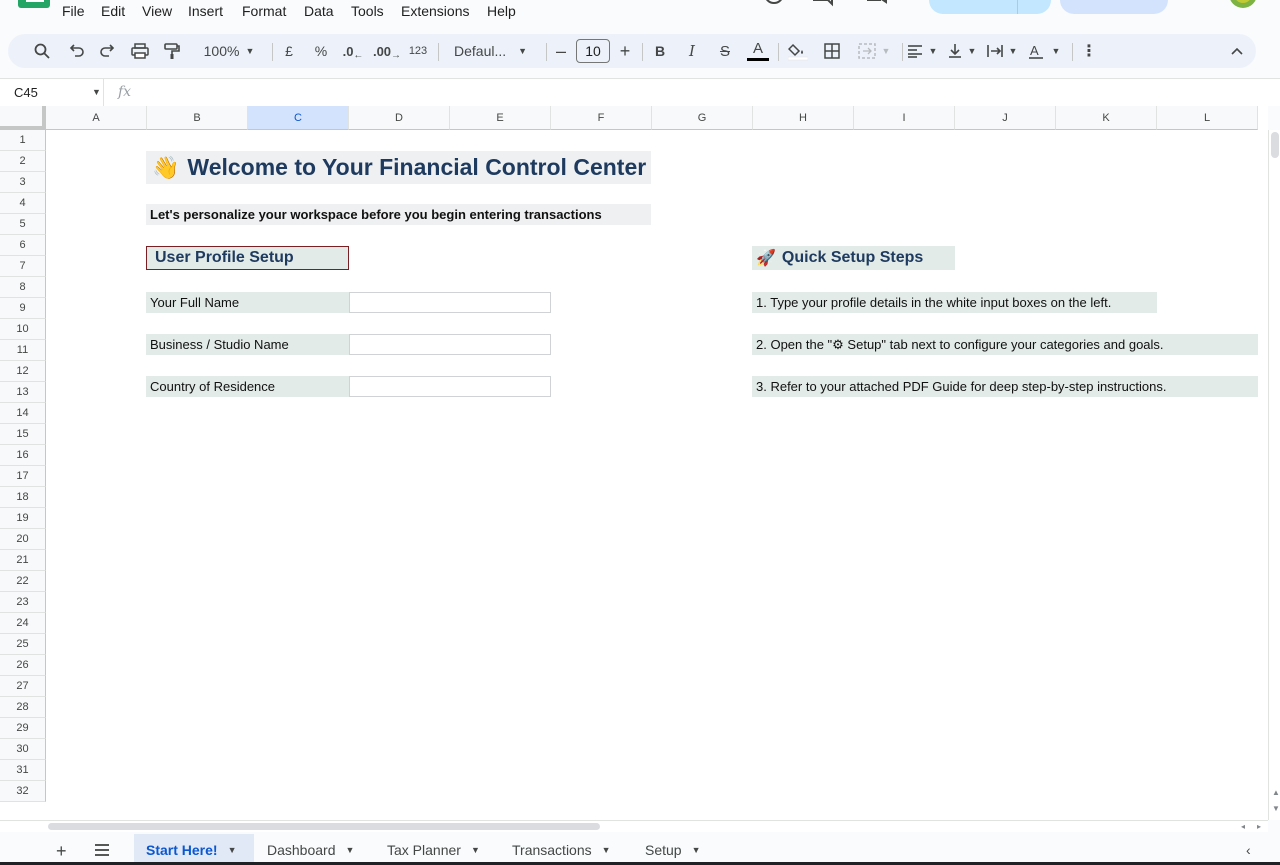 The width and height of the screenshot is (1280, 865). What do you see at coordinates (247, 386) in the screenshot?
I see `country-label: Country of Residence` at bounding box center [247, 386].